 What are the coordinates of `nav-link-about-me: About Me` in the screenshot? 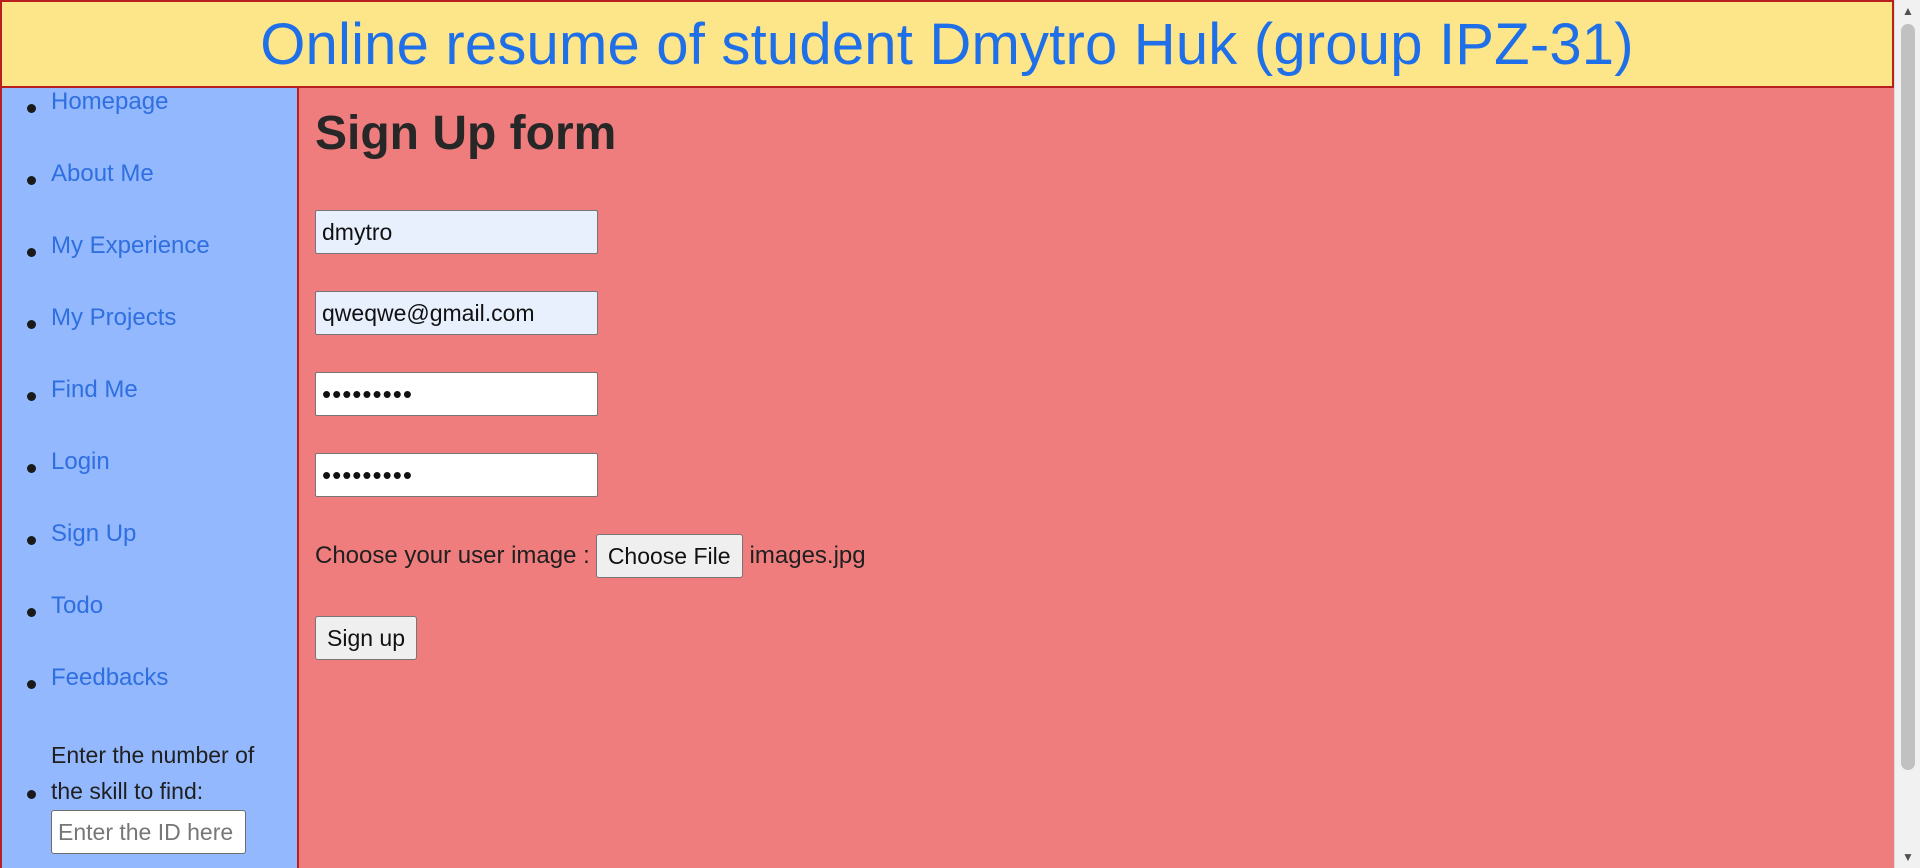 It's located at (102, 174).